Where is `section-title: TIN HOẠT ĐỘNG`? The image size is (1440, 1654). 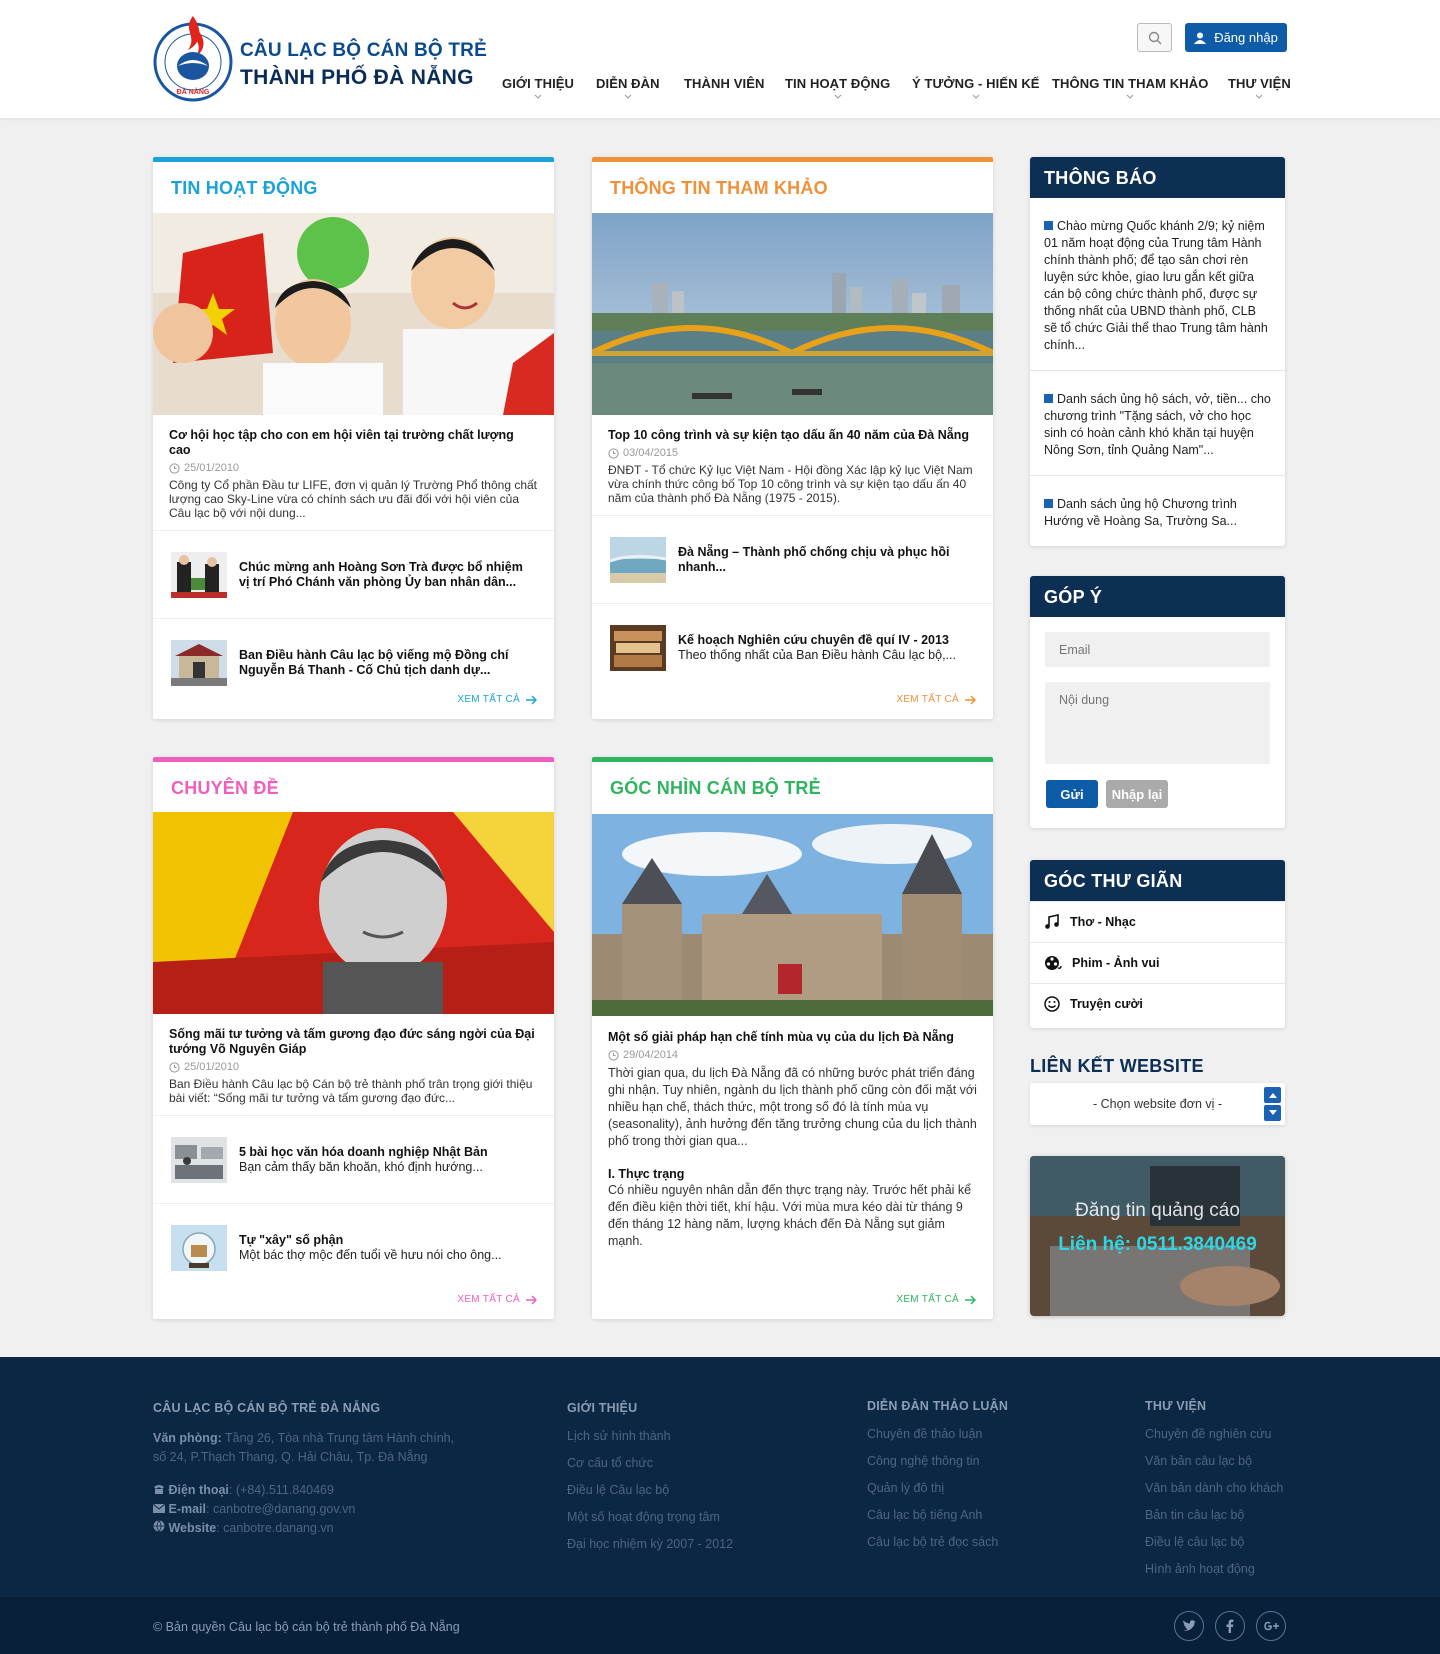
section-title: TIN HOẠT ĐỘNG is located at coordinates (353, 187).